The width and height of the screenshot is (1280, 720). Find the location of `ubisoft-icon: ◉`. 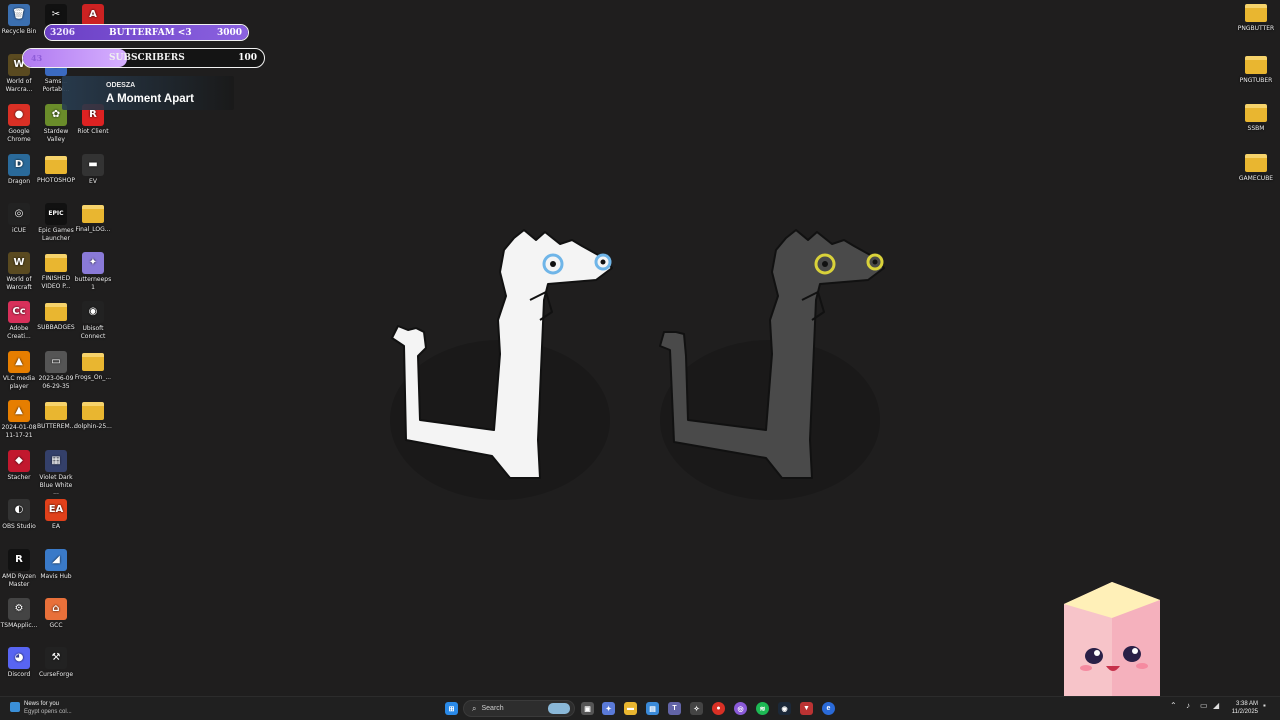

ubisoft-icon: ◉ is located at coordinates (93, 312).